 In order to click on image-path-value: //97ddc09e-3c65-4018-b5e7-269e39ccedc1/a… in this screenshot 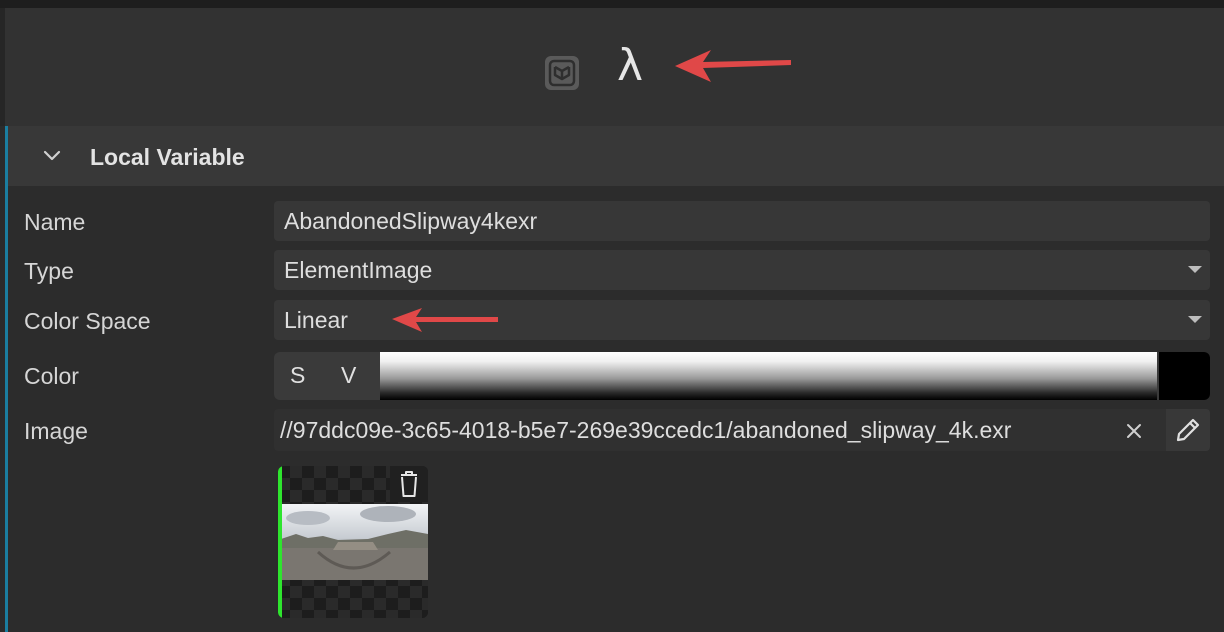, I will do `click(646, 430)`.